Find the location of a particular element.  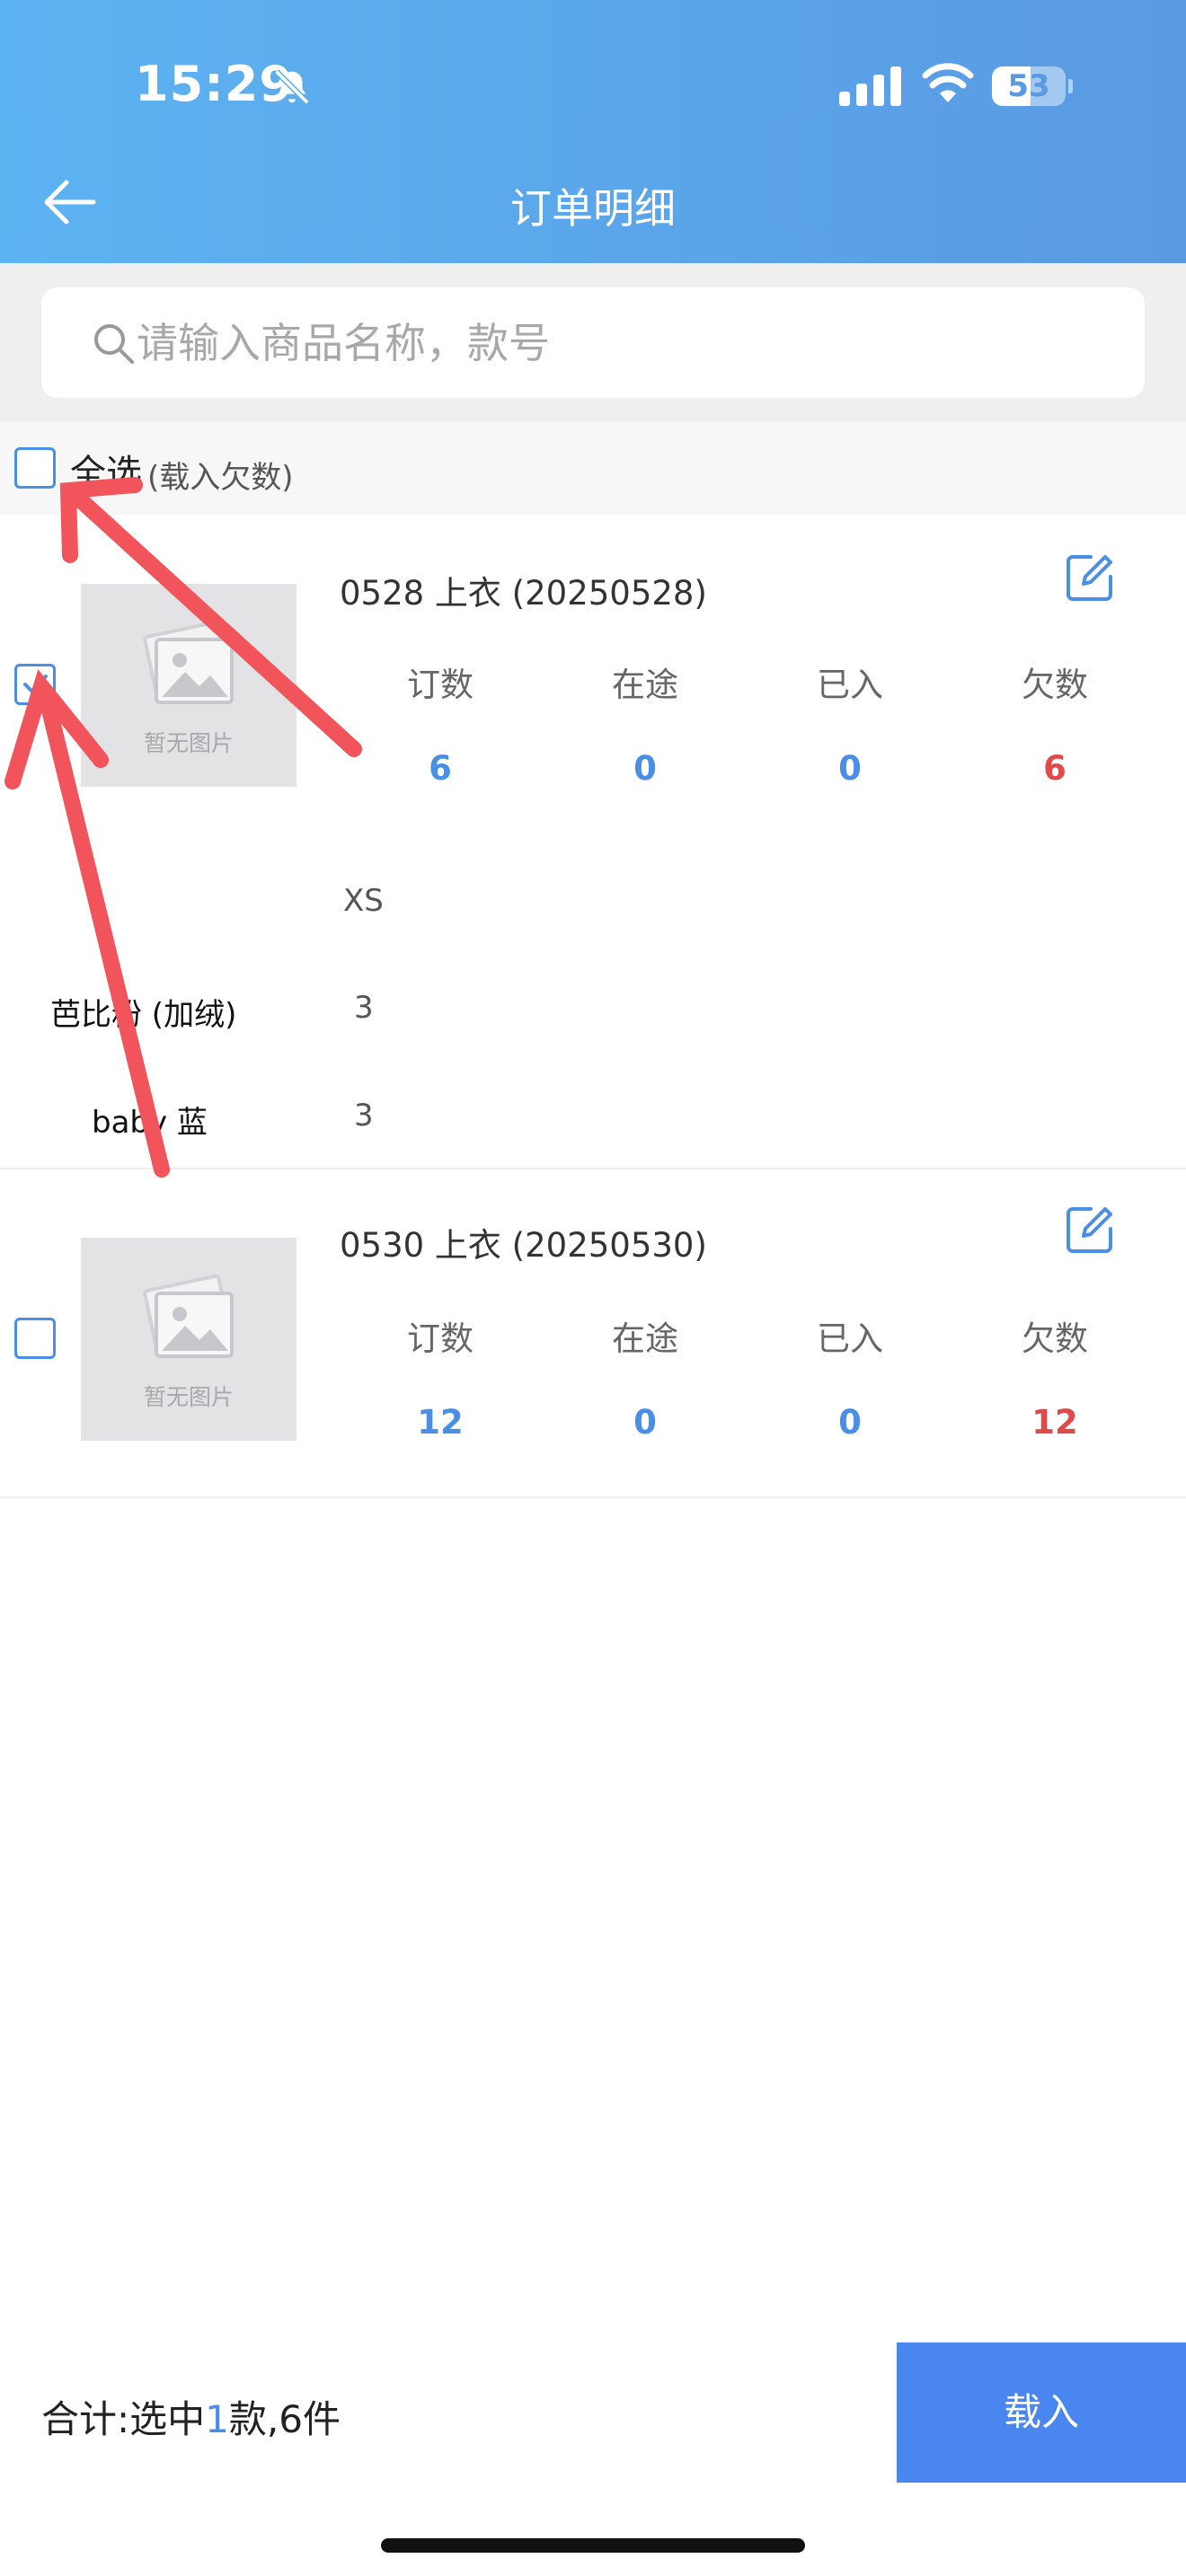

color-row-label: 芭比粉 (加绒) is located at coordinates (143, 1015).